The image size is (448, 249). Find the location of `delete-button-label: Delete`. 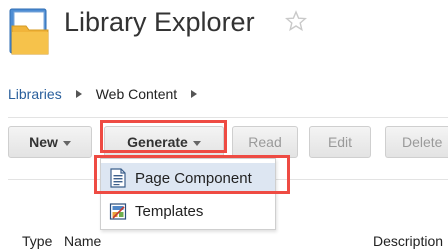

delete-button-label: Delete is located at coordinates (422, 142).